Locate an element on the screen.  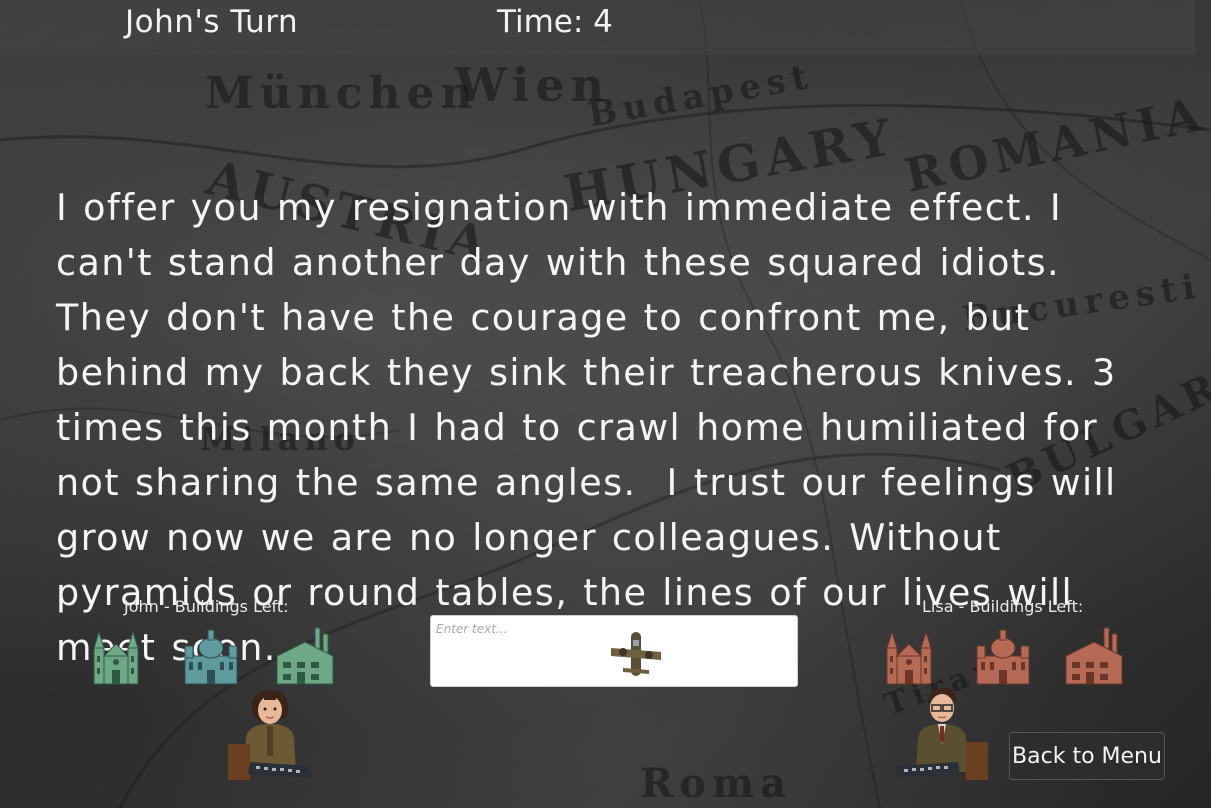
back-to-menu-button: Back to Menu is located at coordinates (1087, 756).